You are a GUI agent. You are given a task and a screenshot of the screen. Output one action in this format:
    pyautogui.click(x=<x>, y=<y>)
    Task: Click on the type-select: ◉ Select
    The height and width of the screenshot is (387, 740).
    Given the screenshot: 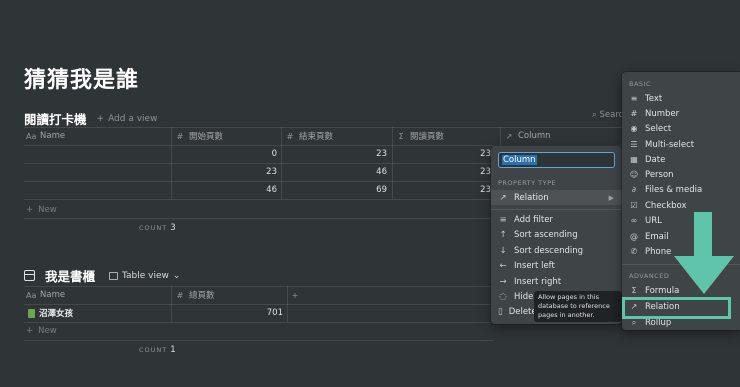 What is the action you would take?
    pyautogui.click(x=681, y=128)
    